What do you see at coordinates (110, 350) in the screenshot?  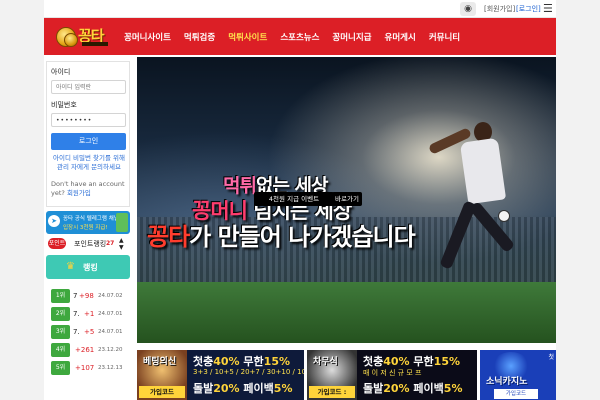 I see `rank-date: 23.12.20` at bounding box center [110, 350].